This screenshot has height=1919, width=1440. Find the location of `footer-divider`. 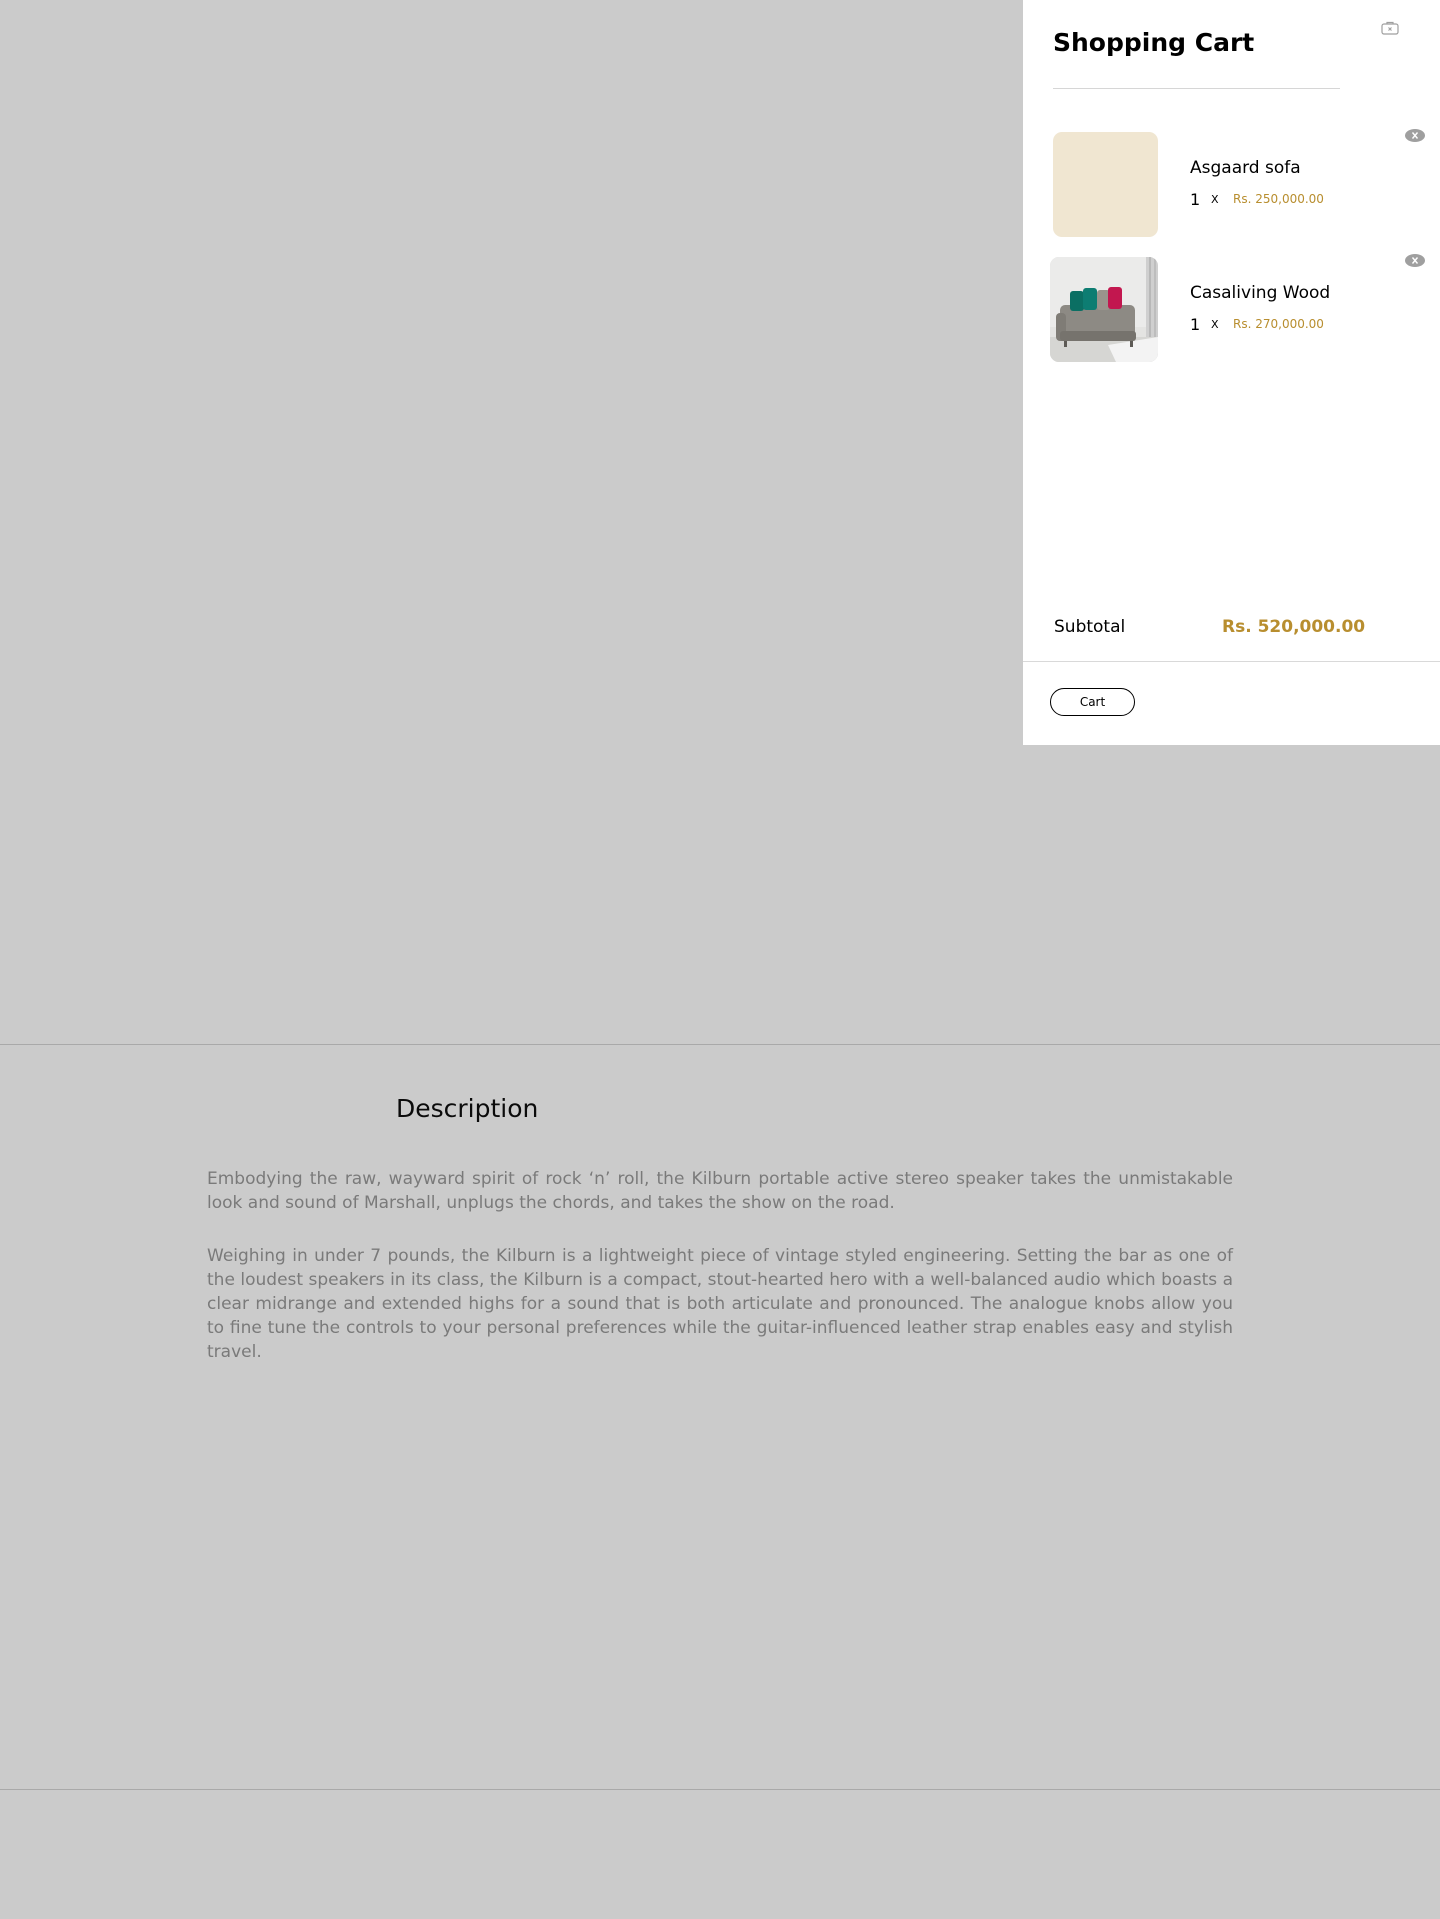

footer-divider is located at coordinates (1231, 661).